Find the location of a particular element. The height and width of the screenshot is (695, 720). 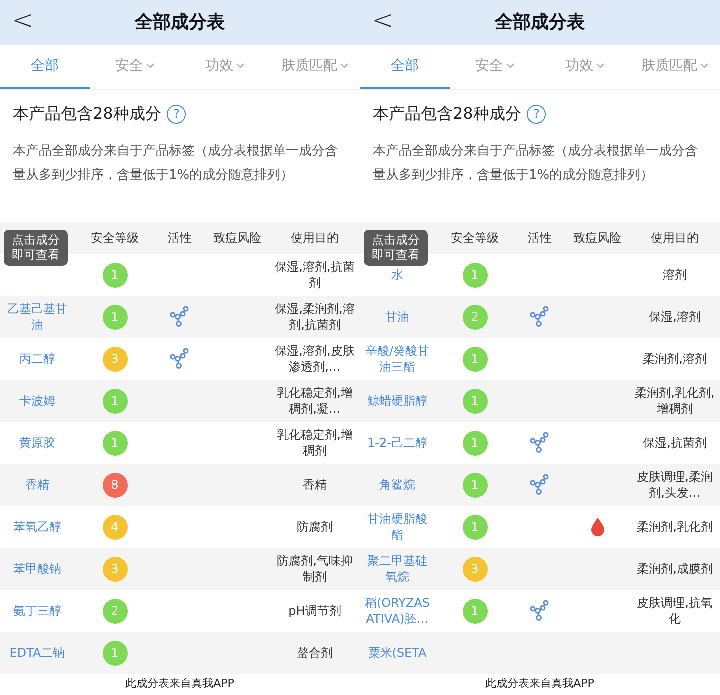

usage-purpose: 柔润剂,溶剂 is located at coordinates (675, 359).